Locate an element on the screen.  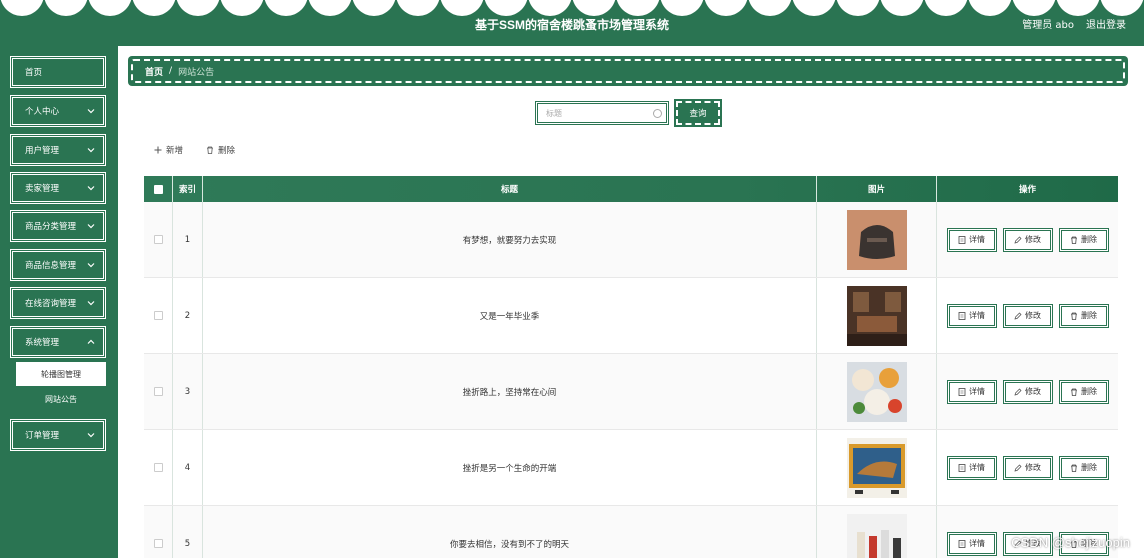
table-row: 4 挫折是另一个生命的开端 详情 修改 删除 is located at coordinates (631, 468).